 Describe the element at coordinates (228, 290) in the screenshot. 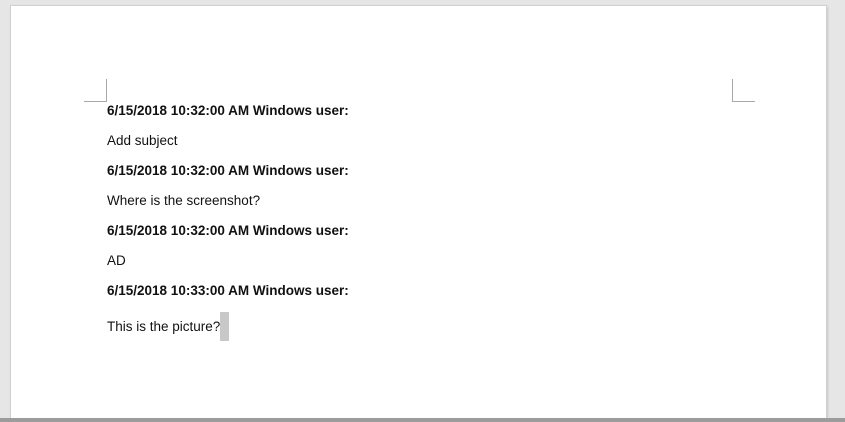

I see `comment-header: 6/15/2018 10:33:00 AM Windows user:` at that location.